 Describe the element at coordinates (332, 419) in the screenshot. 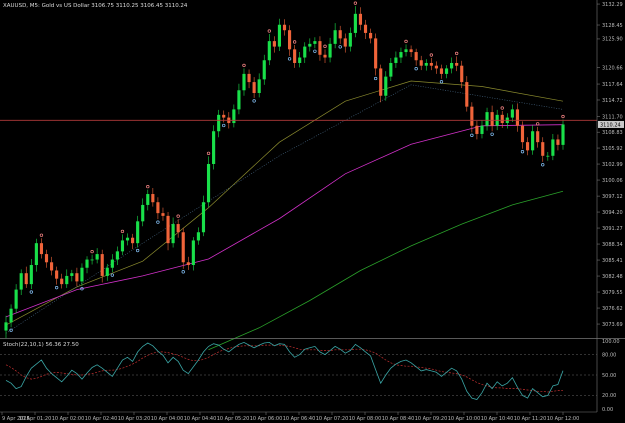

I see `time-tick-label: 10 Apr 07:20` at that location.